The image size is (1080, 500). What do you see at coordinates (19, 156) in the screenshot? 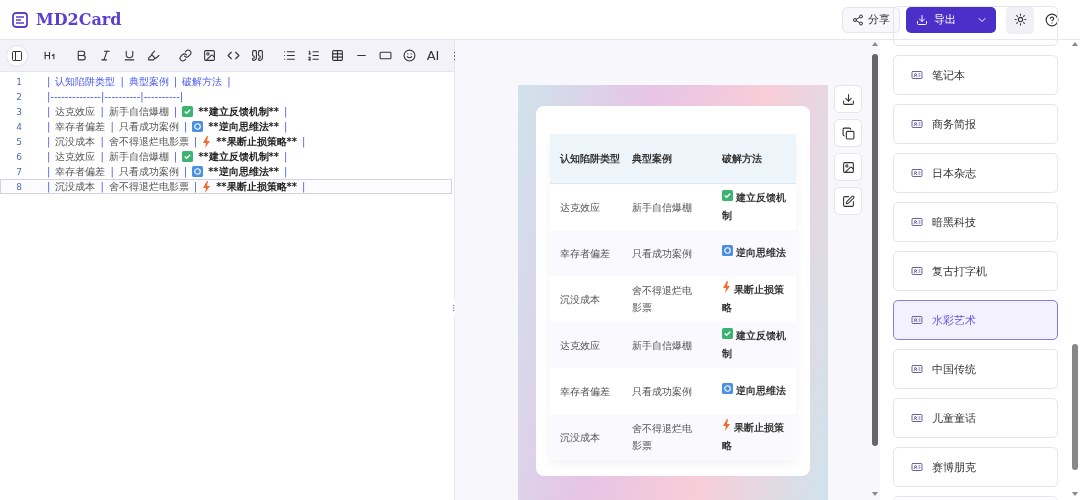
I see `line-number: 6` at bounding box center [19, 156].